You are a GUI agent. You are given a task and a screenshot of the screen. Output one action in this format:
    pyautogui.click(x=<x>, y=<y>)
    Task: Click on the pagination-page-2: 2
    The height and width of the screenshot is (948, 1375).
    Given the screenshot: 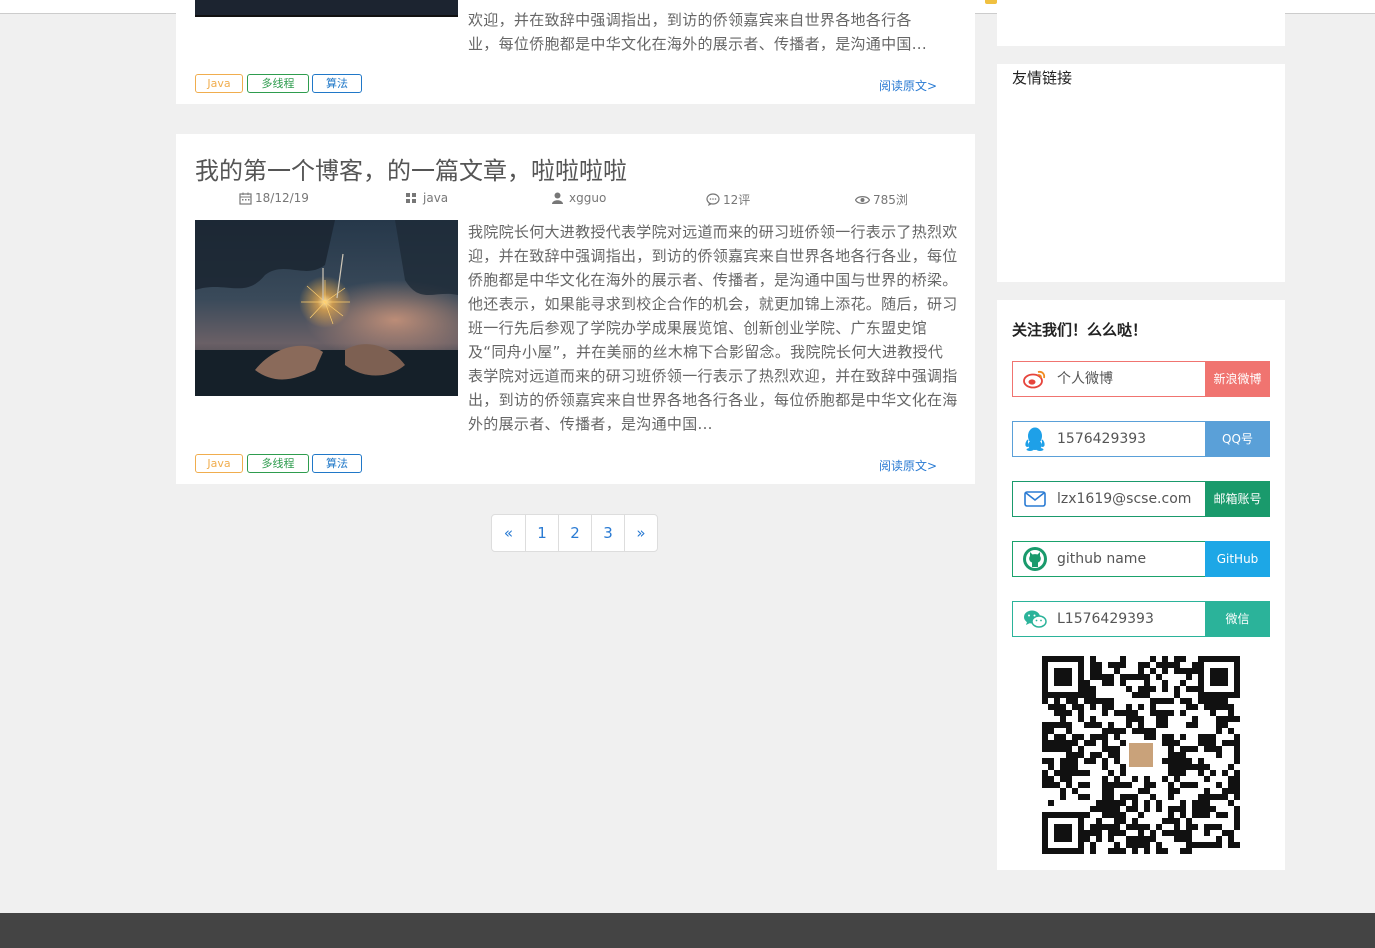 What is the action you would take?
    pyautogui.click(x=574, y=533)
    